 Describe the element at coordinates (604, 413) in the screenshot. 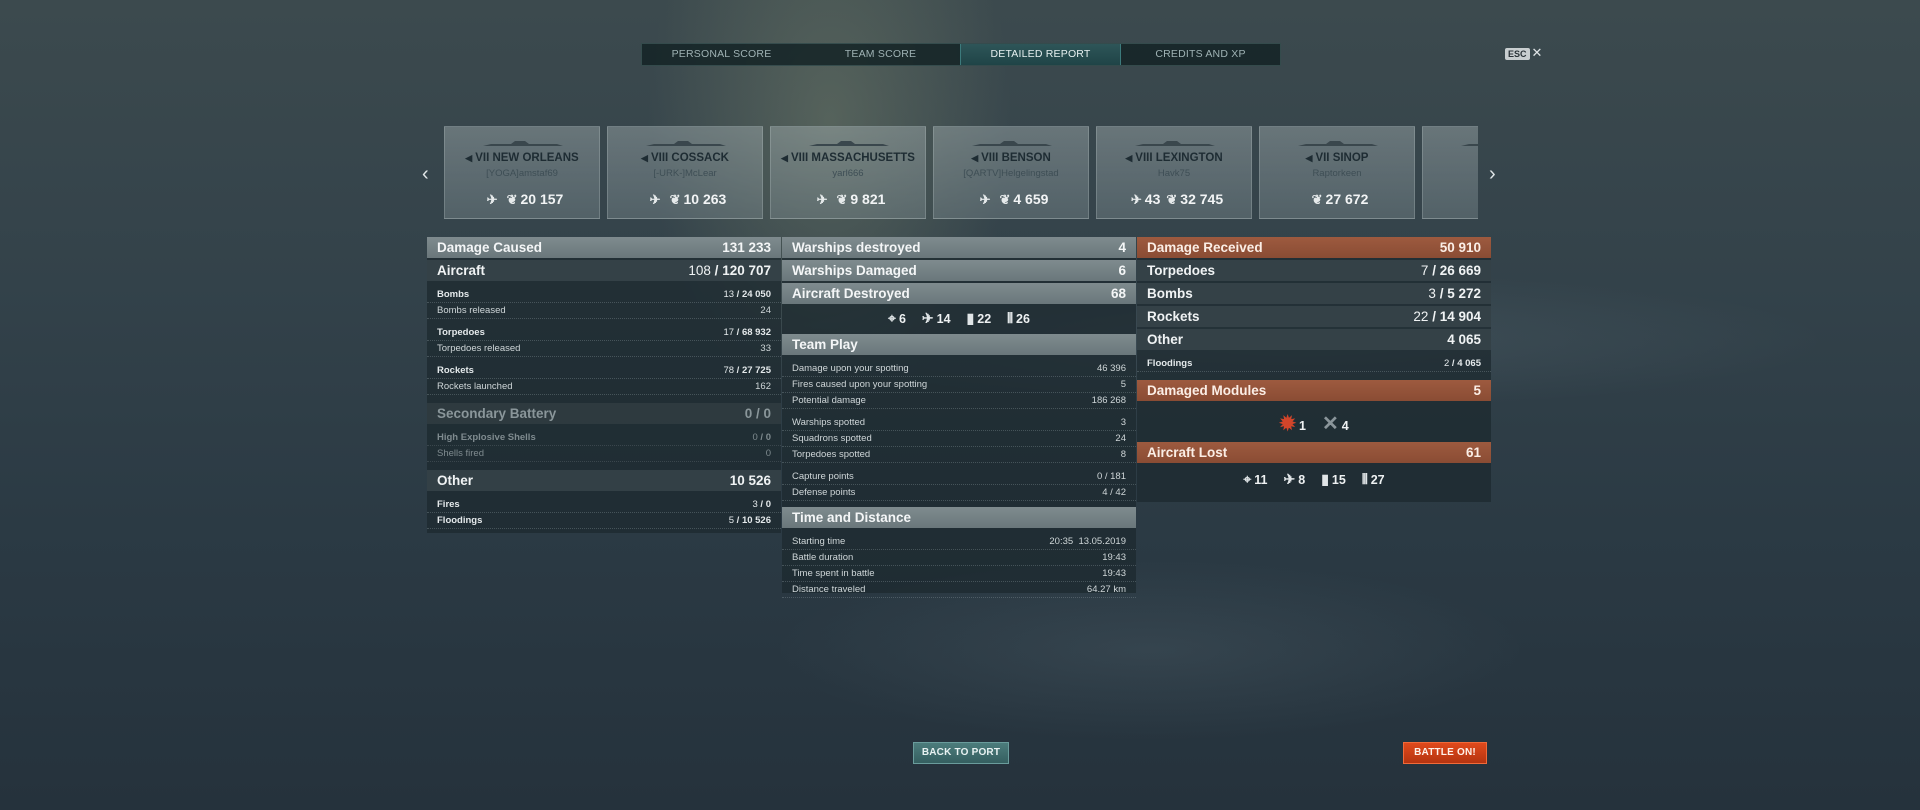

I see `secondary-battery-header: Secondary Battery 0 / 0` at that location.